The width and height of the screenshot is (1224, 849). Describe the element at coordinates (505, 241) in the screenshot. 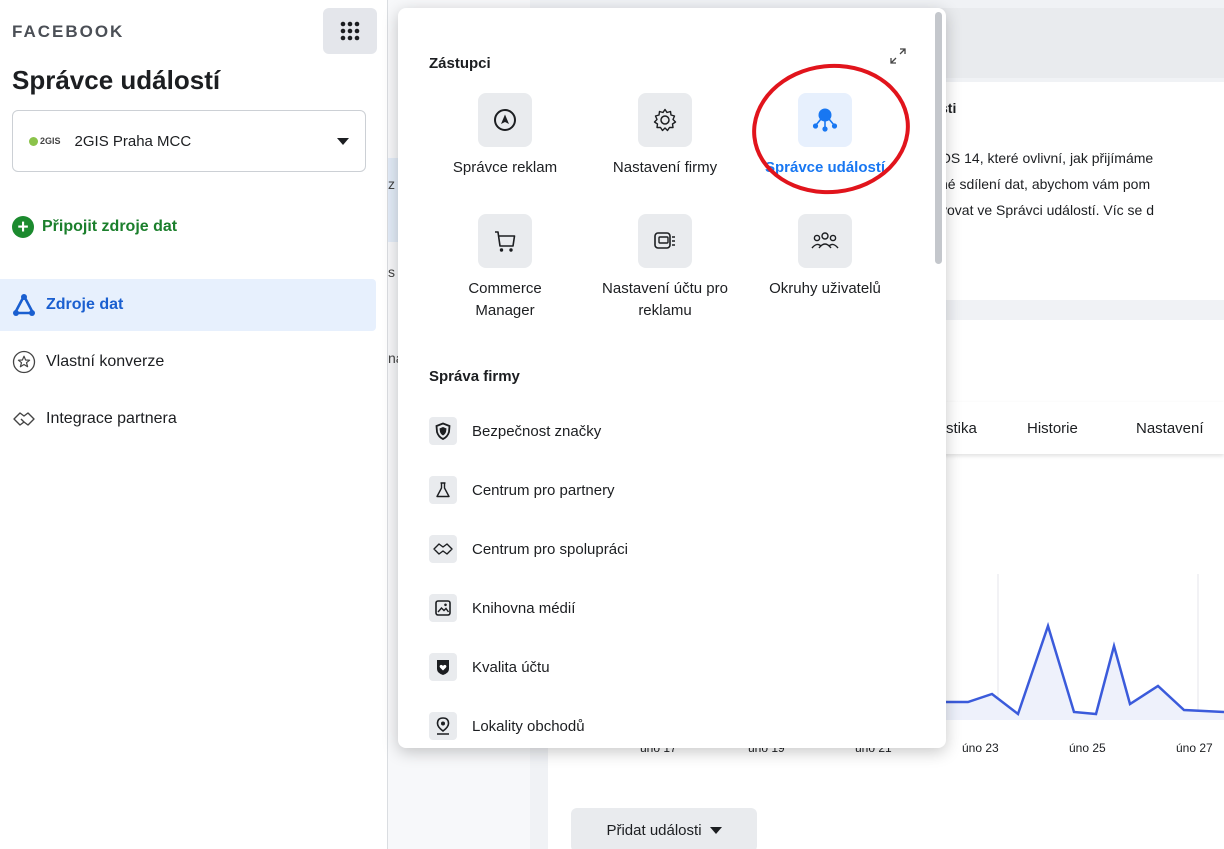

I see `cart-icon` at that location.